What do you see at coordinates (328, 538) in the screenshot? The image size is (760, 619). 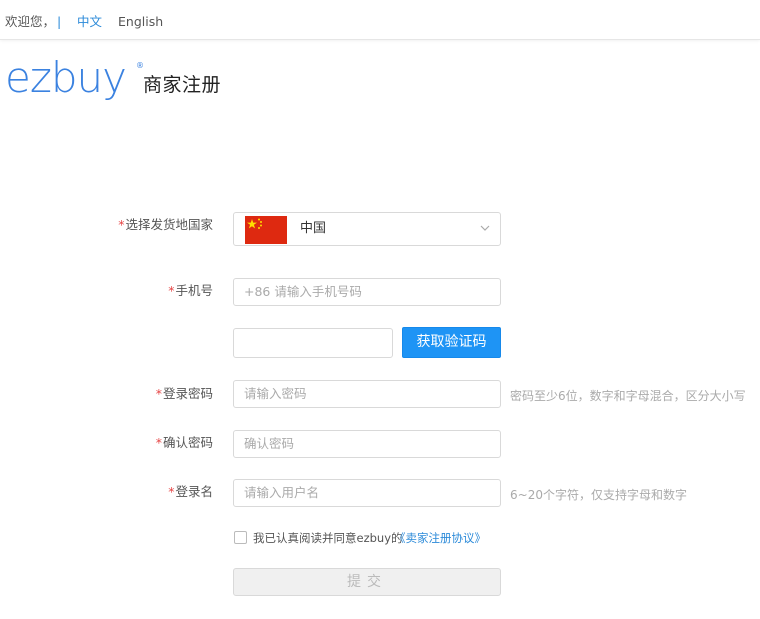 I see `agreement-text: 我已认真阅读并同意ezbuy的` at bounding box center [328, 538].